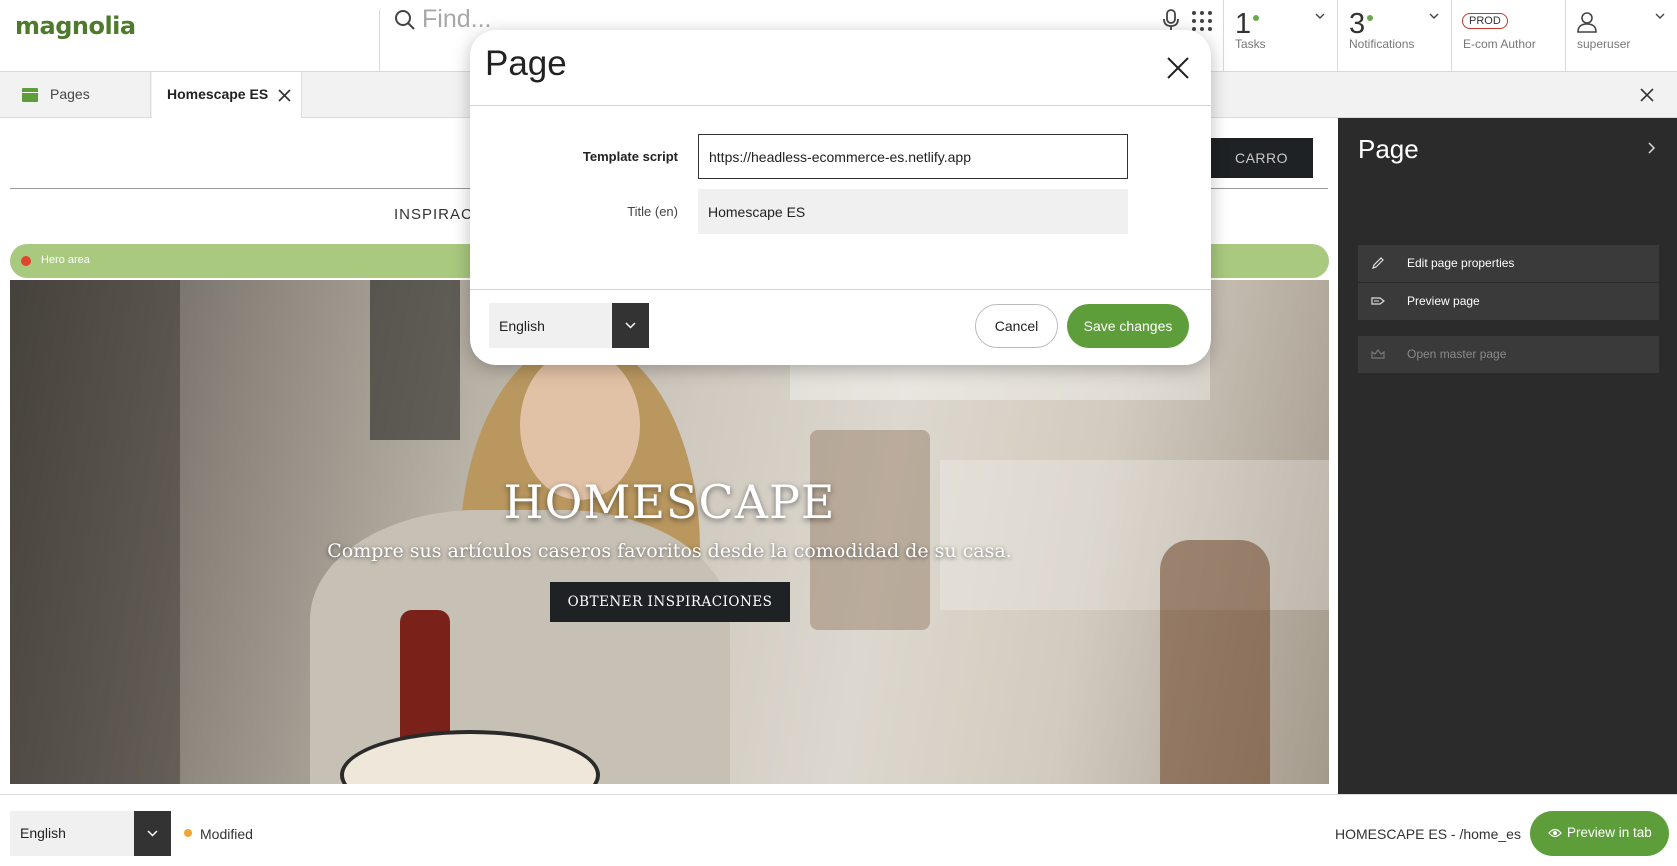  I want to click on save-changes-button: Save changes, so click(1128, 326).